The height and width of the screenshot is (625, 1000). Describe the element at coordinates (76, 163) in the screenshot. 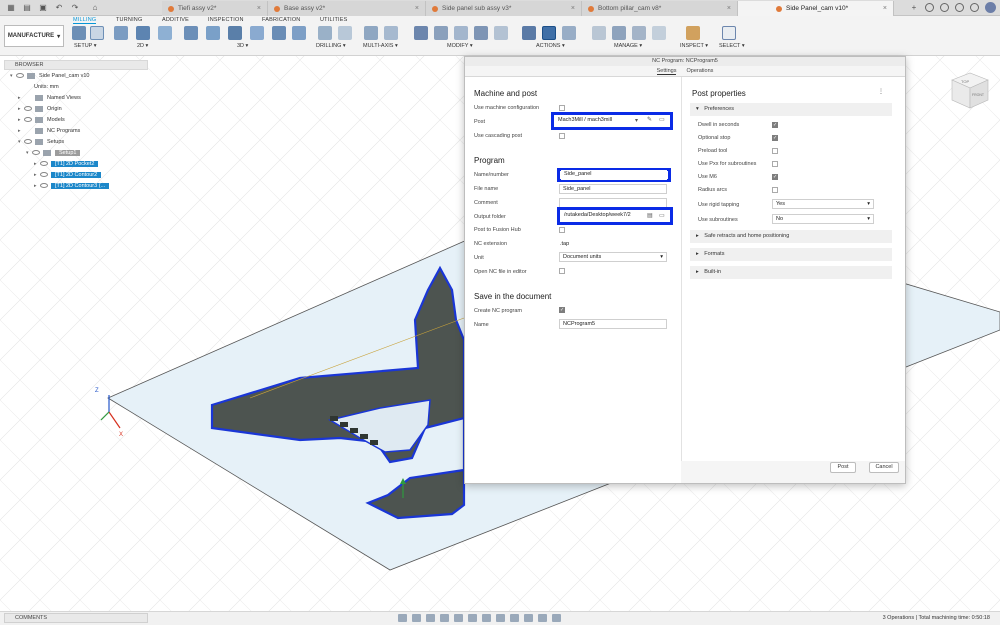

I see `tree-op-1: ▸ [T1] 2D Pocket2` at that location.